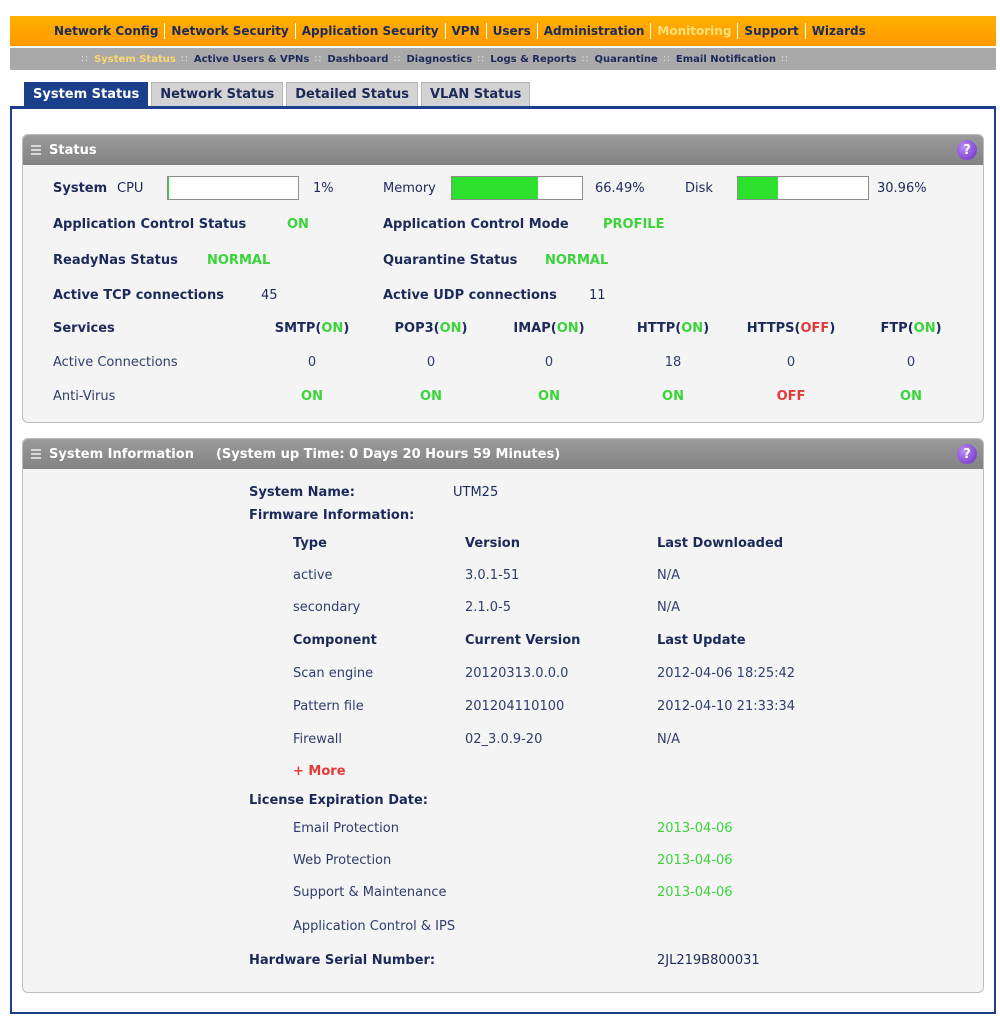 Image resolution: width=1000 pixels, height=1020 pixels. Describe the element at coordinates (815, 328) in the screenshot. I see `service-state: OFF` at that location.